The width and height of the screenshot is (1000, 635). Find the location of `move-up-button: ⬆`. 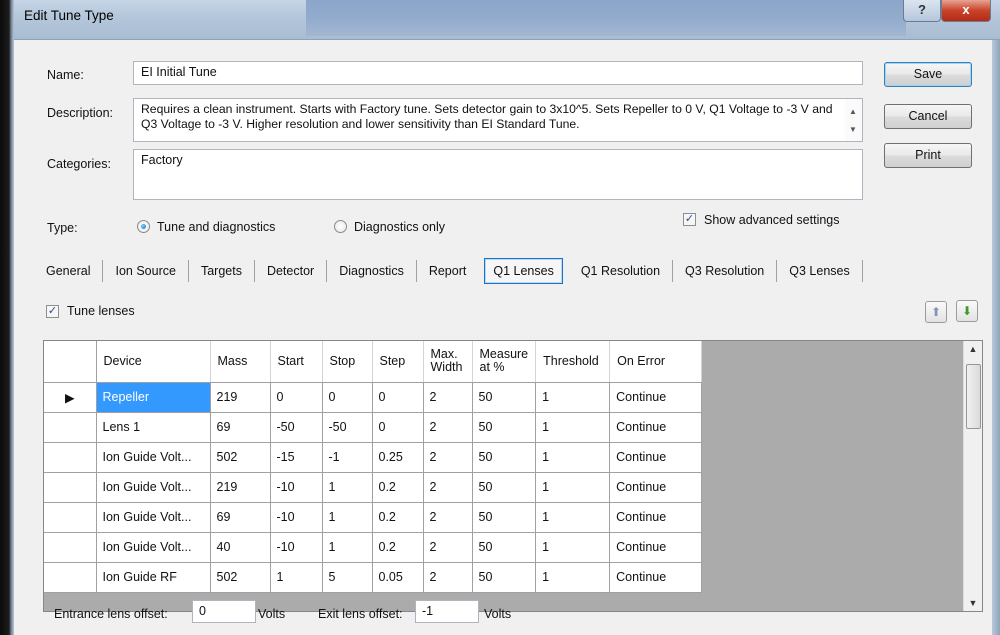

move-up-button: ⬆ is located at coordinates (936, 312).